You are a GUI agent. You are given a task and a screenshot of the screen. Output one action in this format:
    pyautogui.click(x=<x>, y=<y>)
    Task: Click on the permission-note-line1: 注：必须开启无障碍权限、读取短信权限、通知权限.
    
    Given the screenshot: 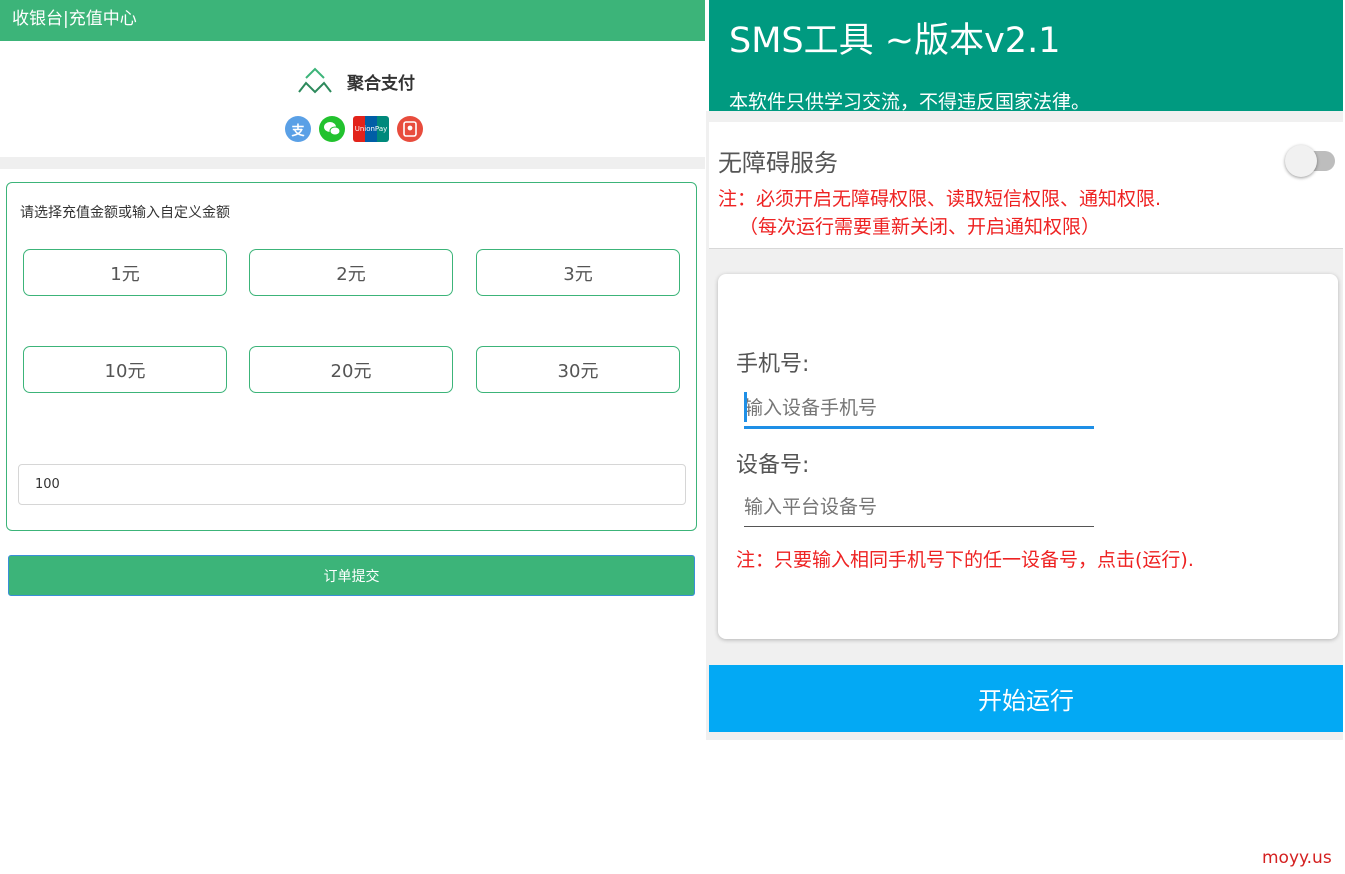 What is the action you would take?
    pyautogui.click(x=940, y=199)
    